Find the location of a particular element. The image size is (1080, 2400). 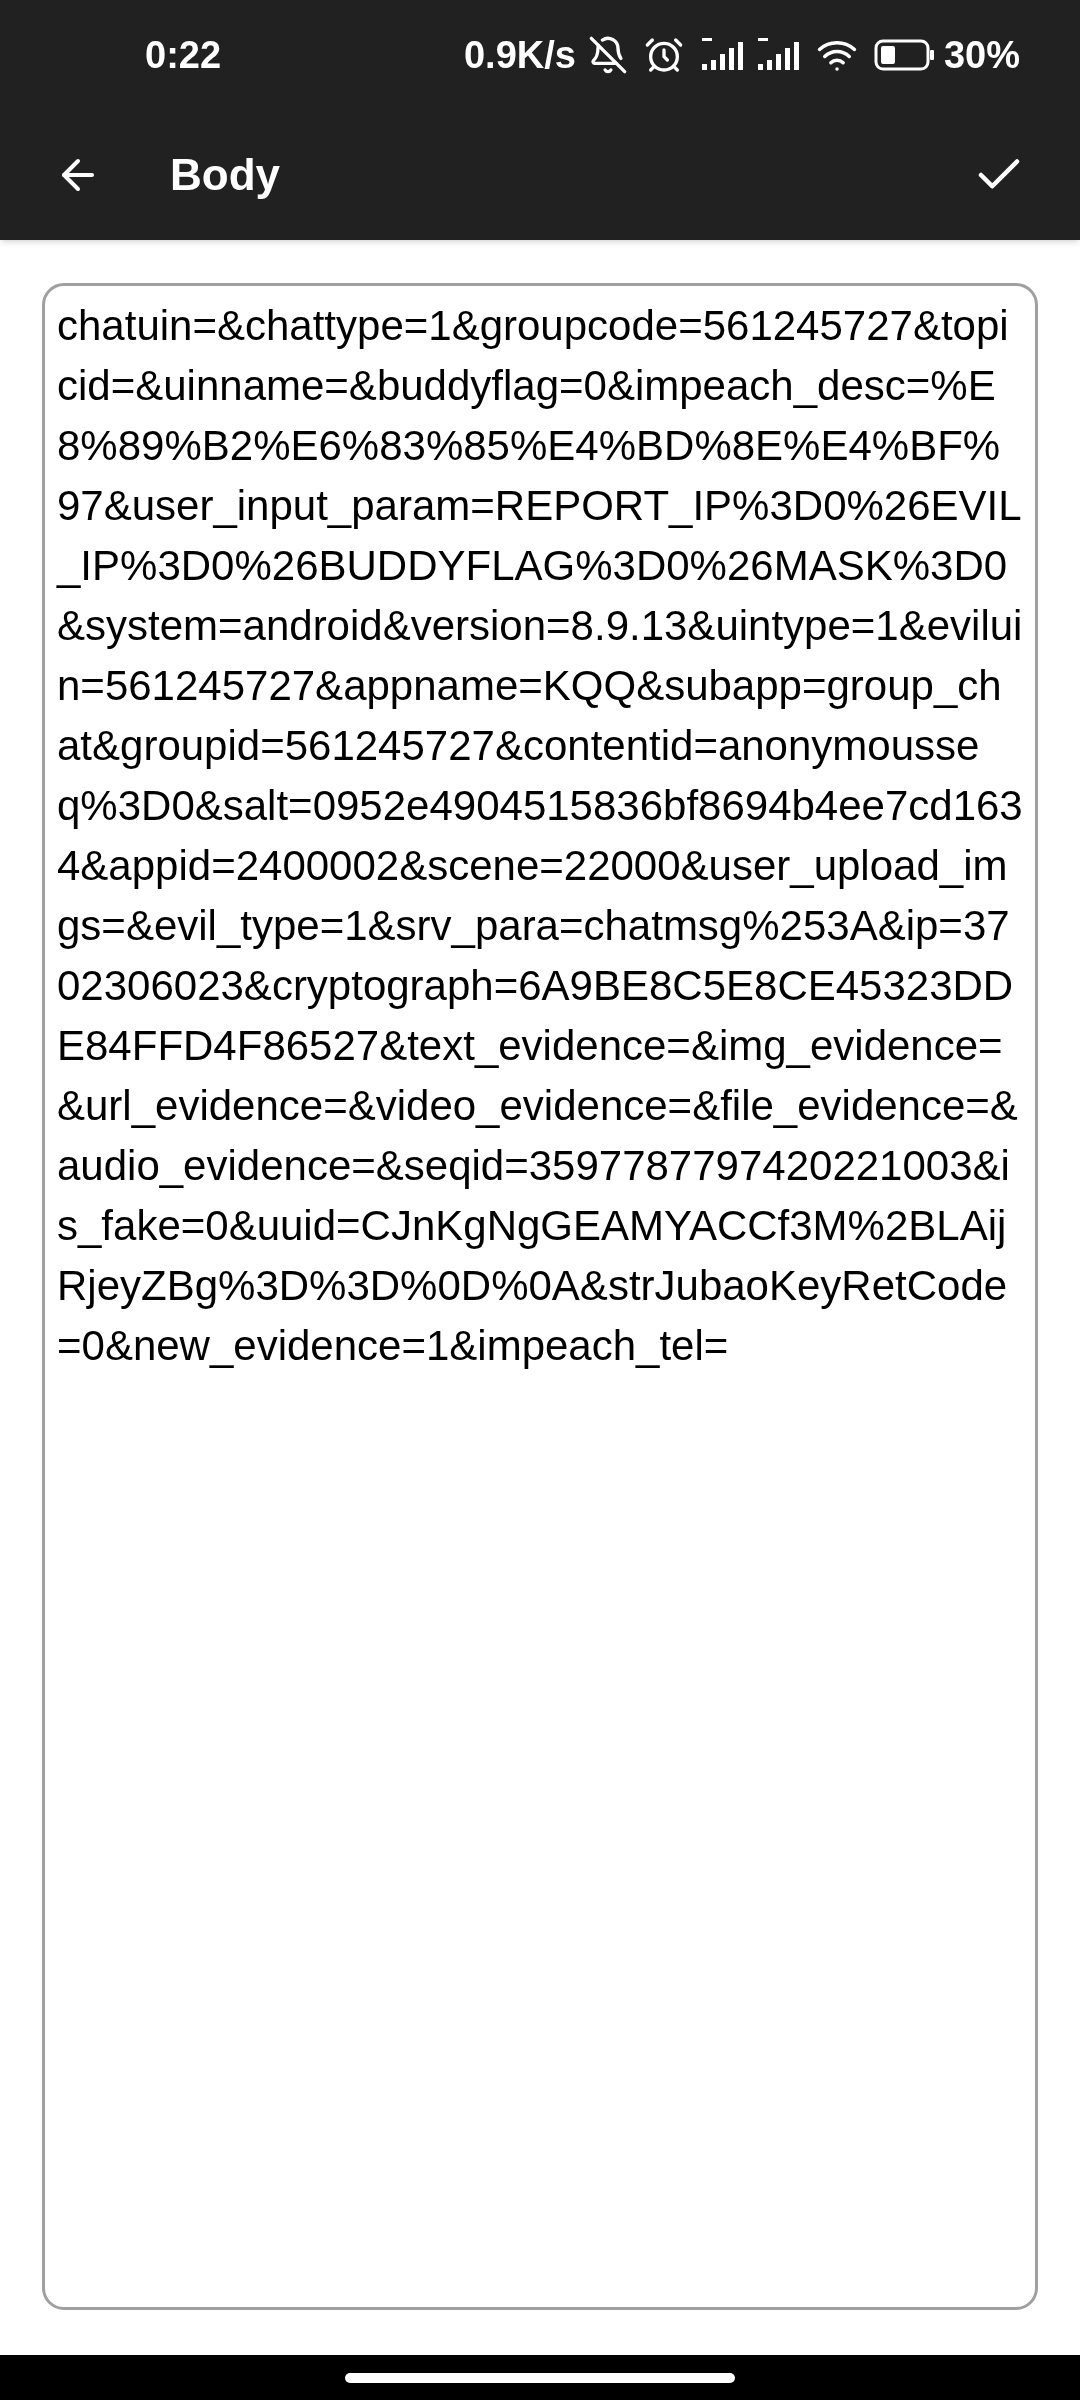

battery-percent: 30% is located at coordinates (981, 55).